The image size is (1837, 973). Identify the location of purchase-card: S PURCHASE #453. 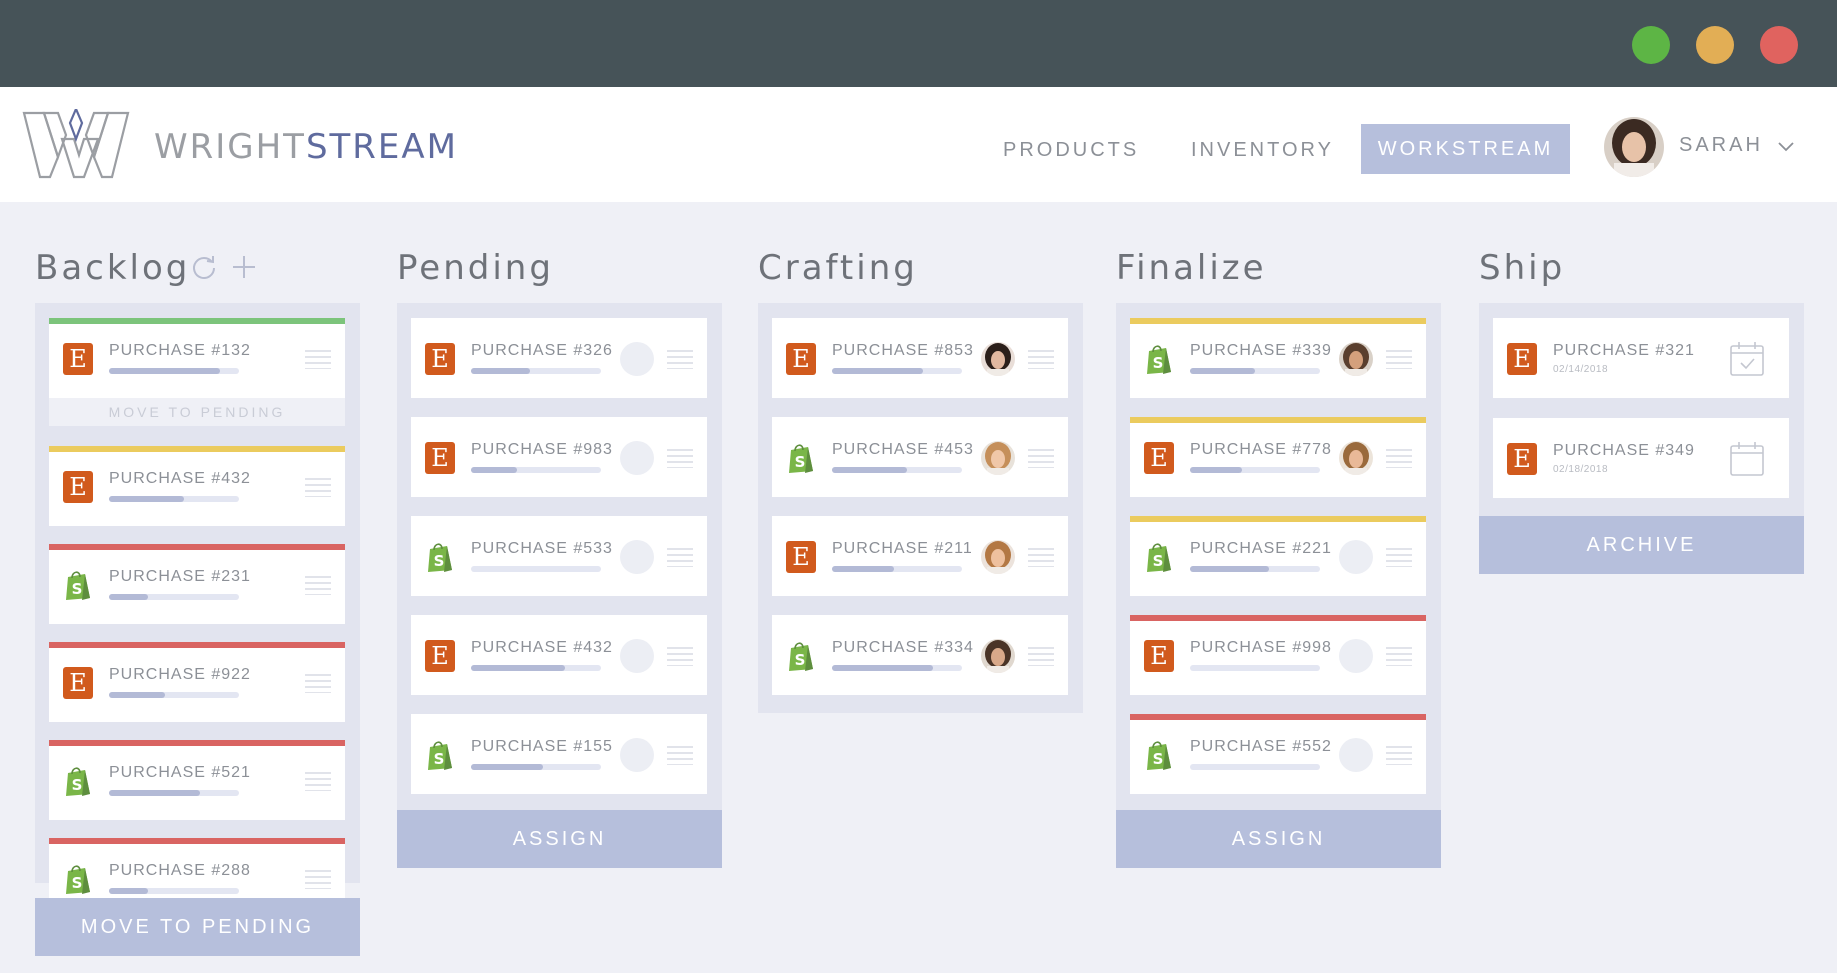
(920, 457).